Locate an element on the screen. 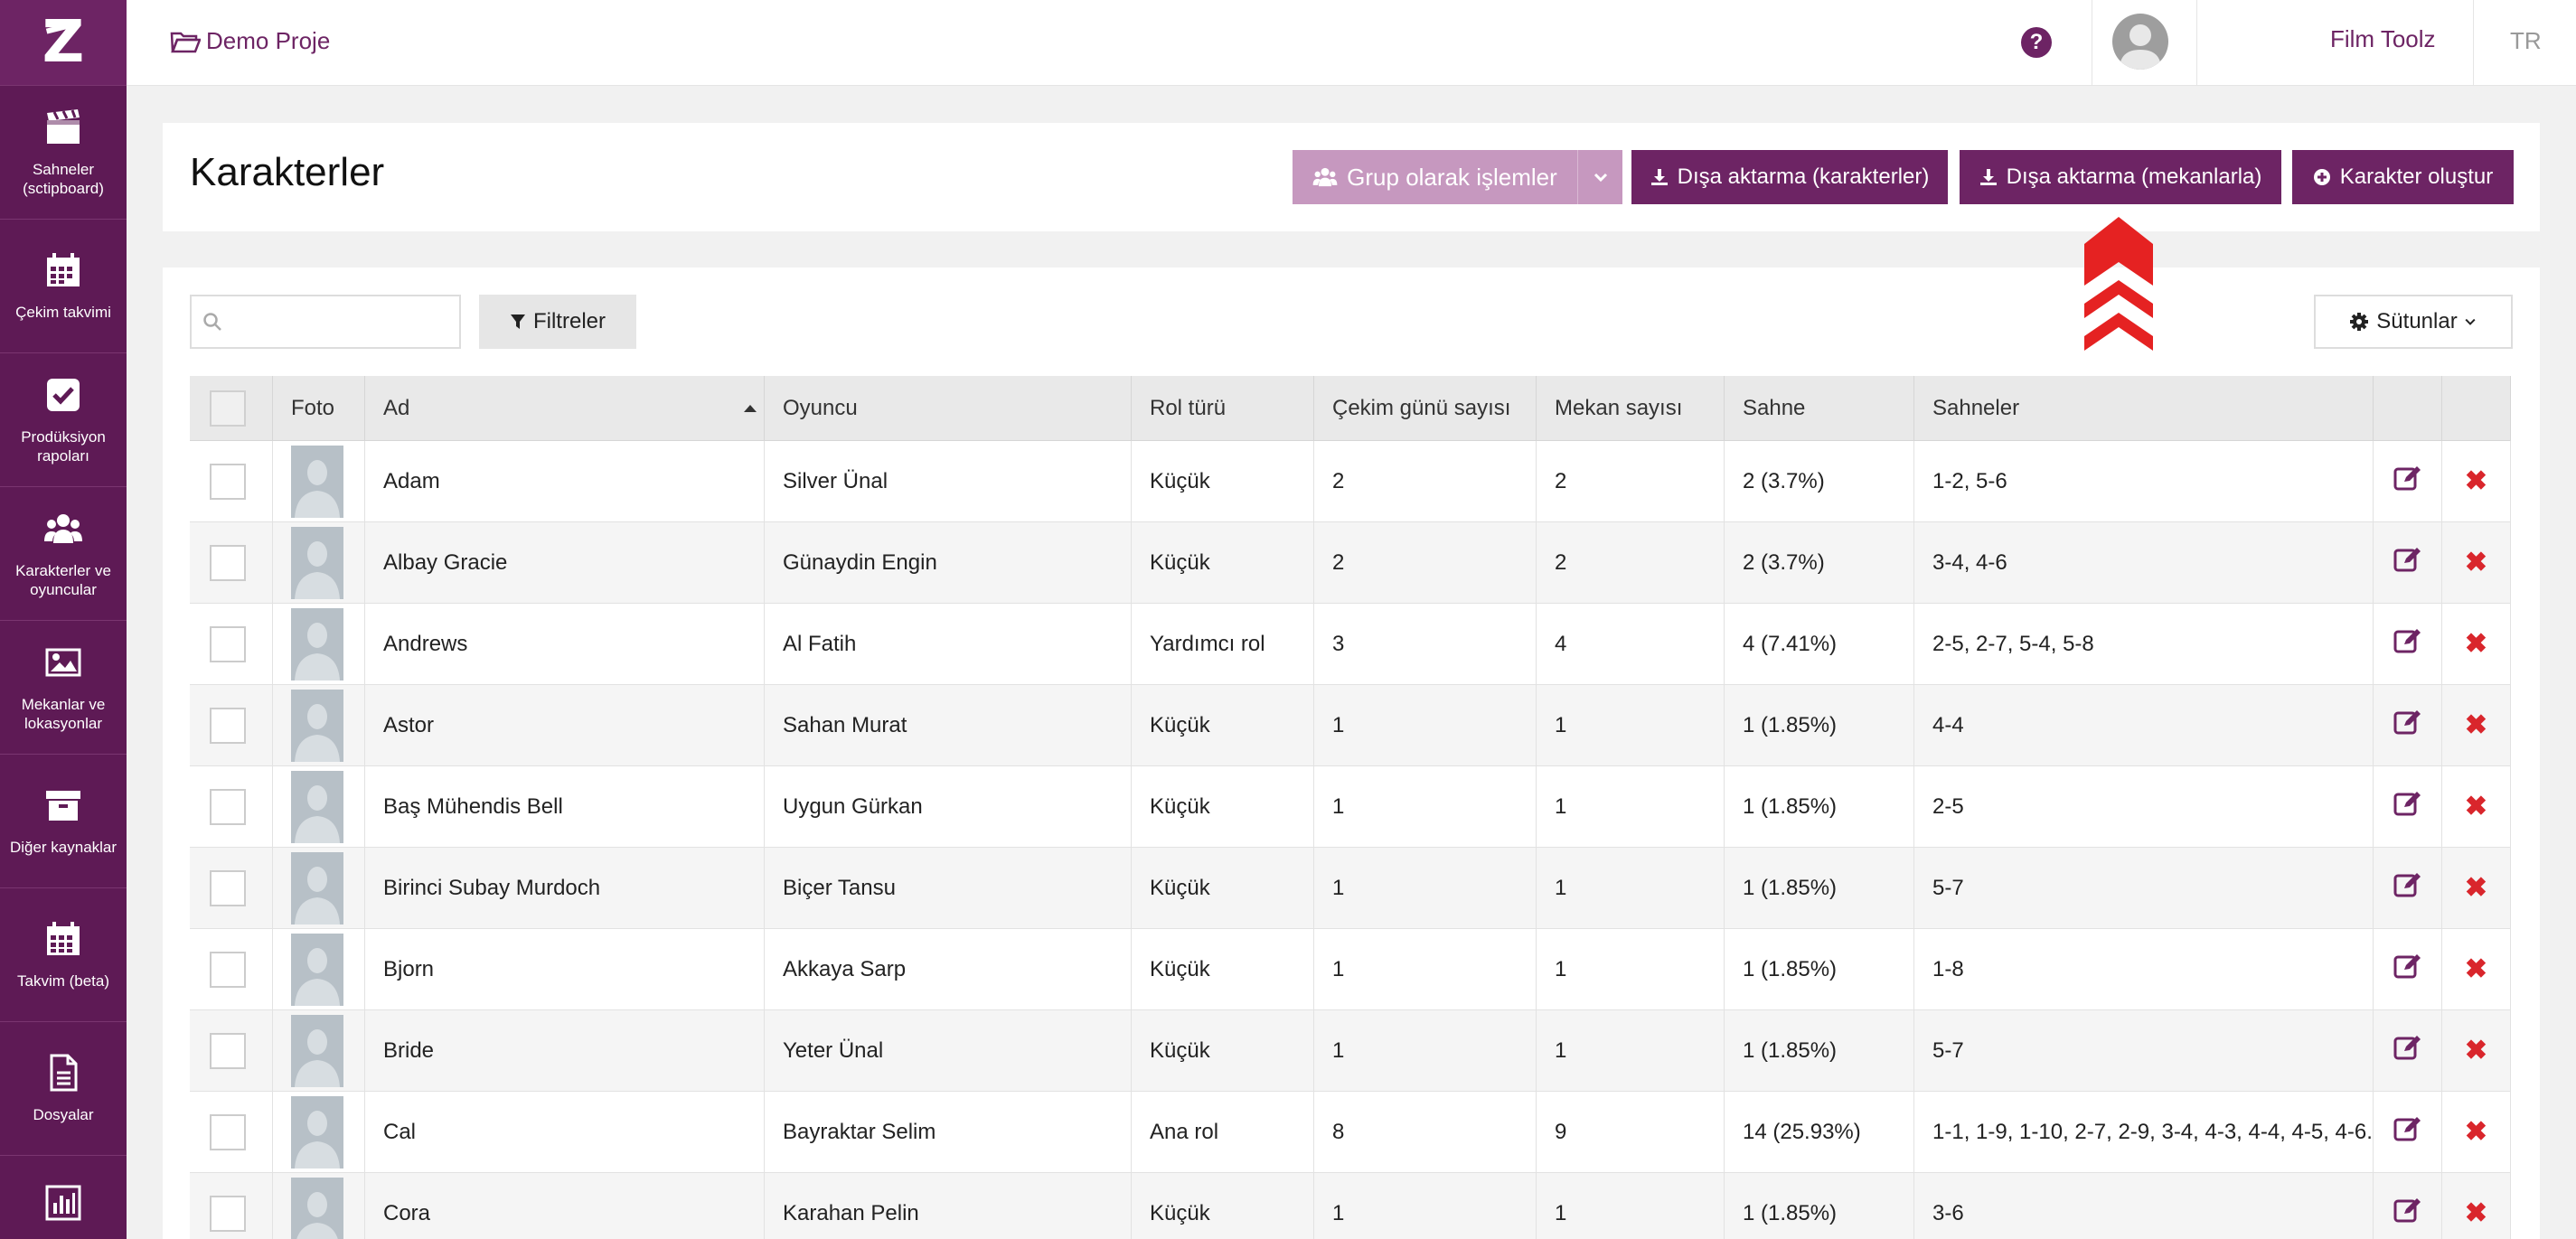  person-placeholder-icon is located at coordinates (317, 482).